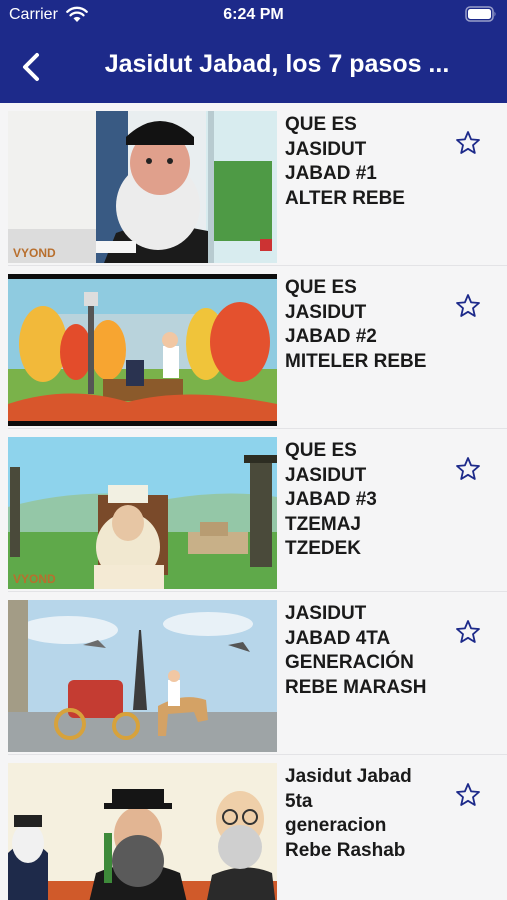  What do you see at coordinates (345, 161) in the screenshot?
I see `video-title: QUE ES JASIDUT JABAD #1 ALTER REBE` at bounding box center [345, 161].